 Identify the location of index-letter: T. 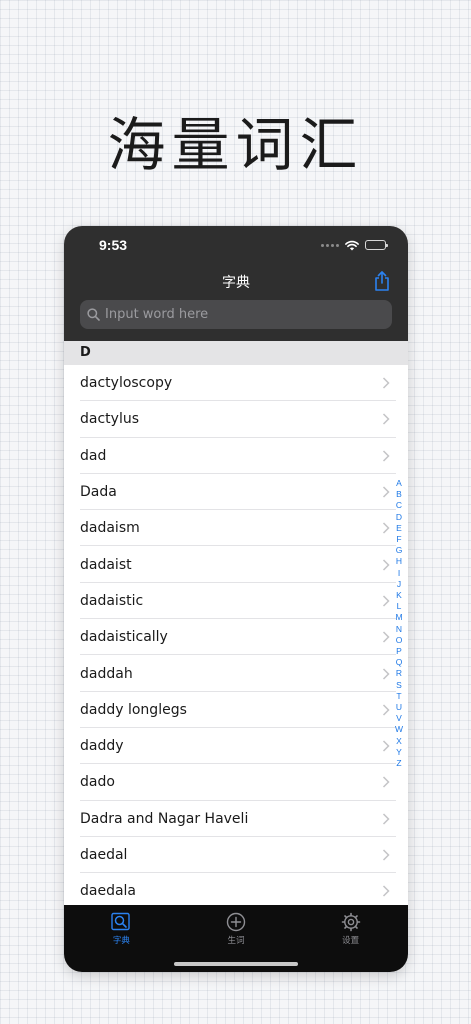
(398, 696).